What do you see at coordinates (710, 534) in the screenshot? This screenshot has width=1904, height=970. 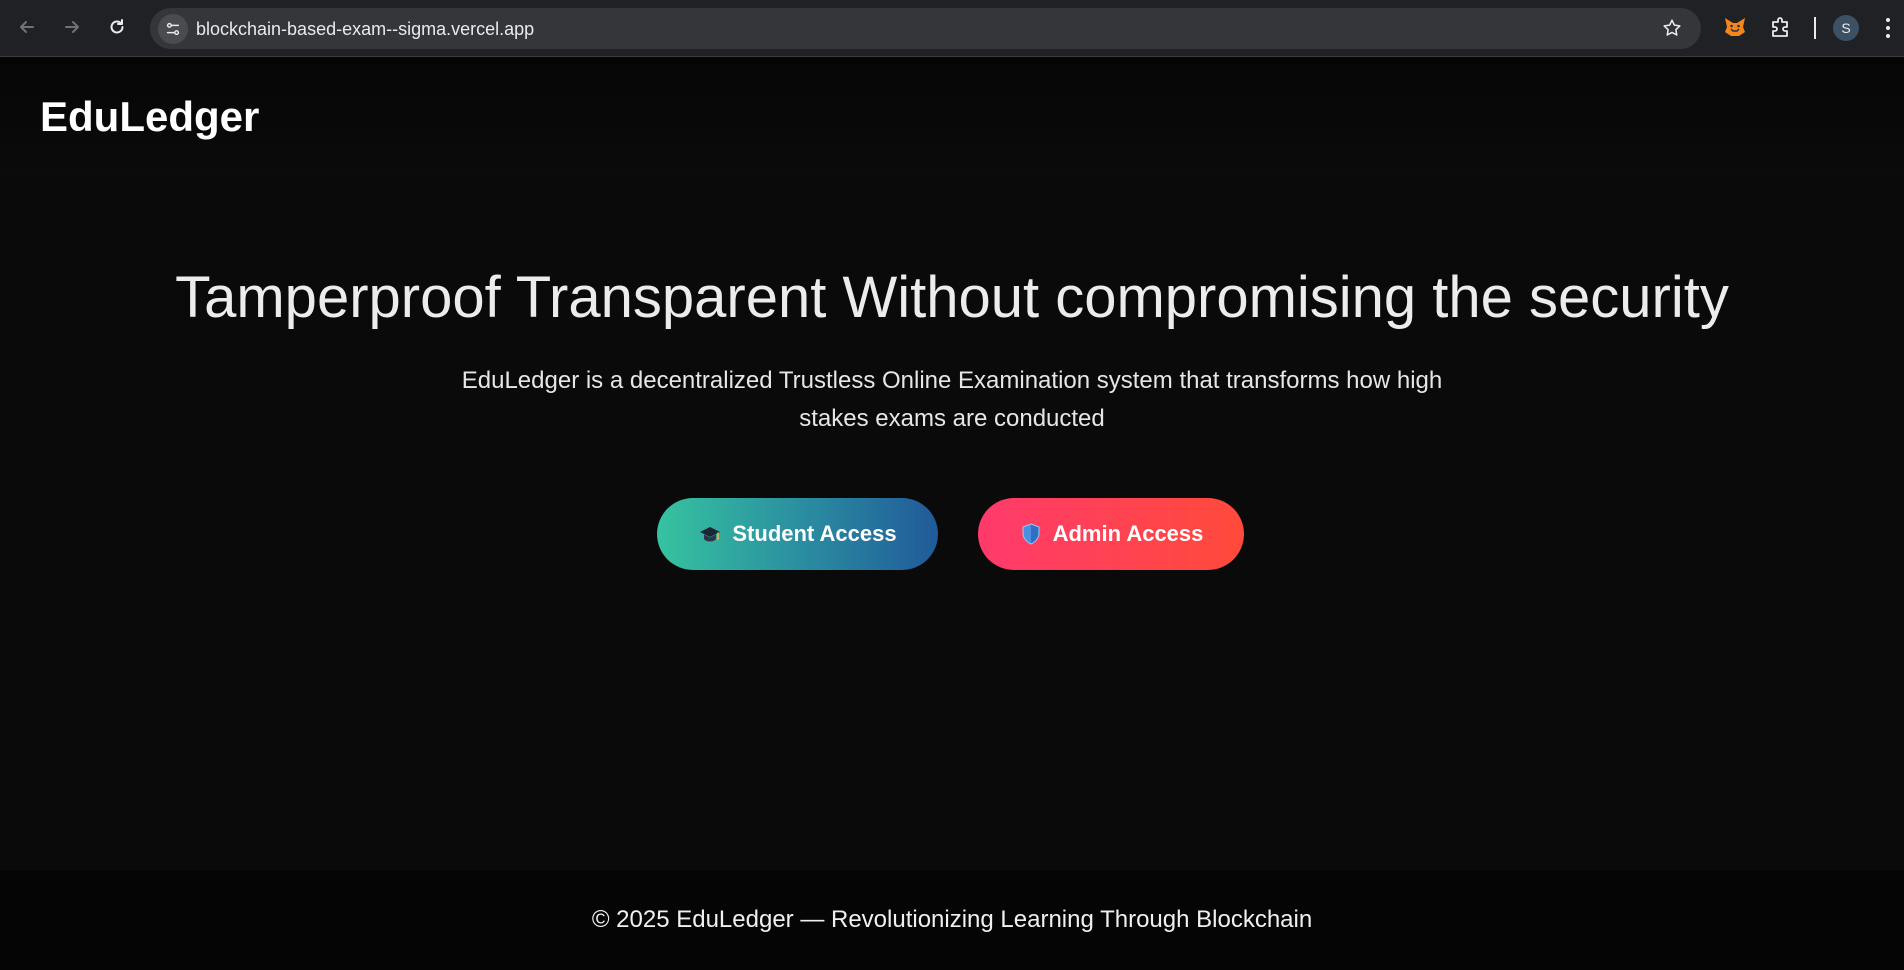 I see `graduation-cap-icon` at bounding box center [710, 534].